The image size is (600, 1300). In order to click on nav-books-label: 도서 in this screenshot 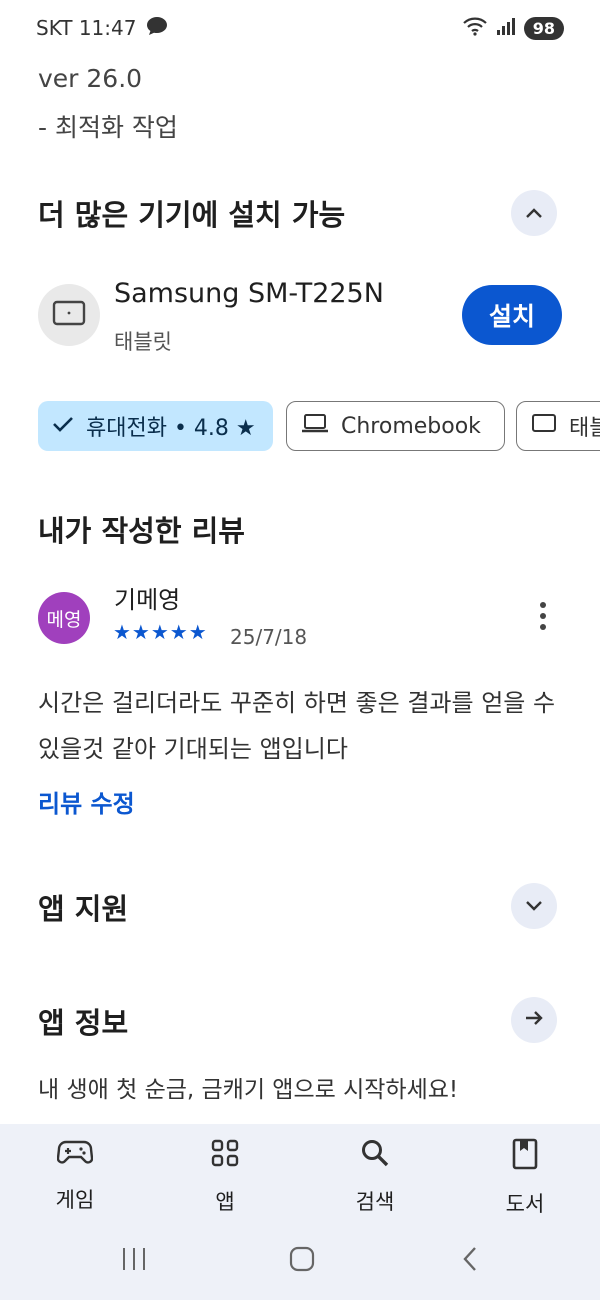, I will do `click(525, 1204)`.